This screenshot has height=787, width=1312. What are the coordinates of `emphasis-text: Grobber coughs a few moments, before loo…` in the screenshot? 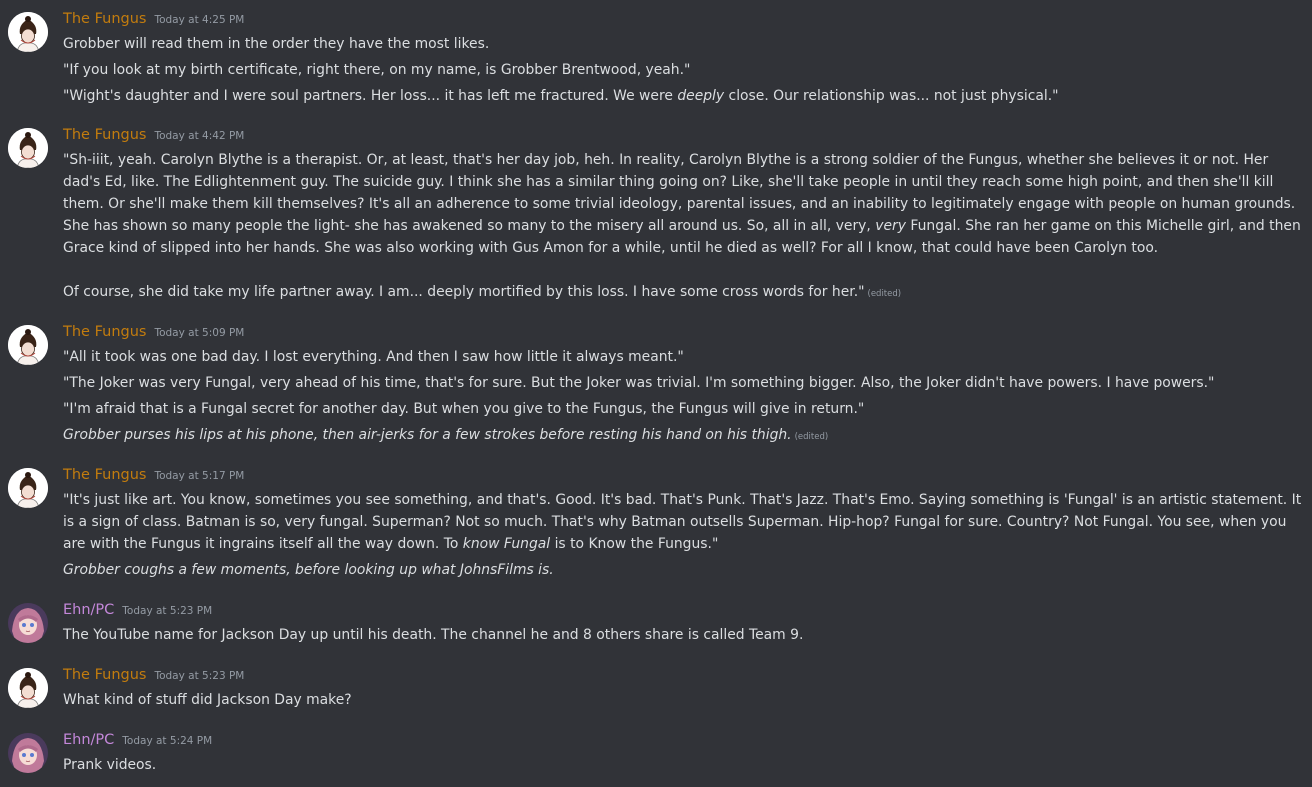 It's located at (308, 570).